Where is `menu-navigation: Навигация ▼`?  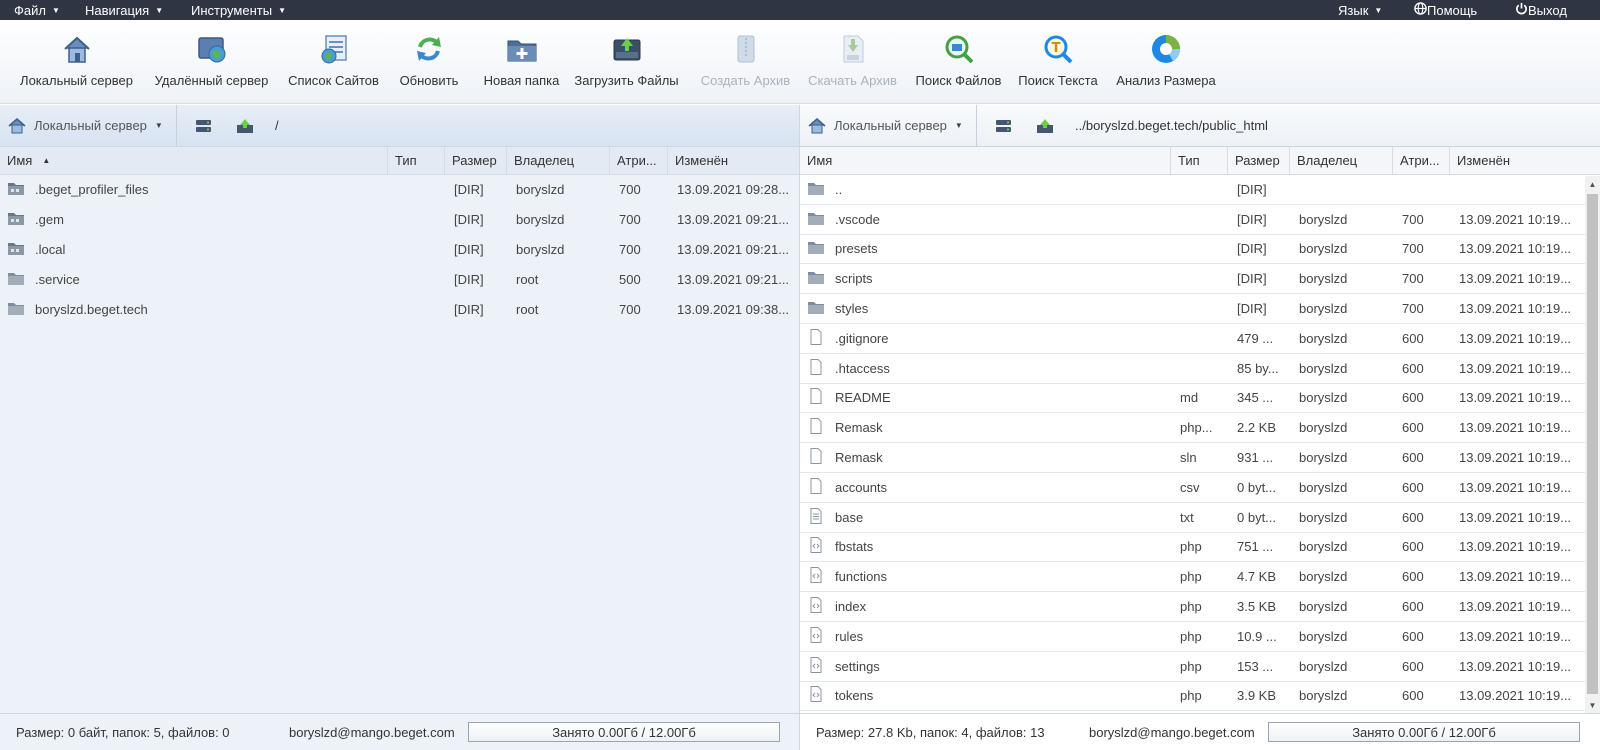 menu-navigation: Навигация ▼ is located at coordinates (124, 10).